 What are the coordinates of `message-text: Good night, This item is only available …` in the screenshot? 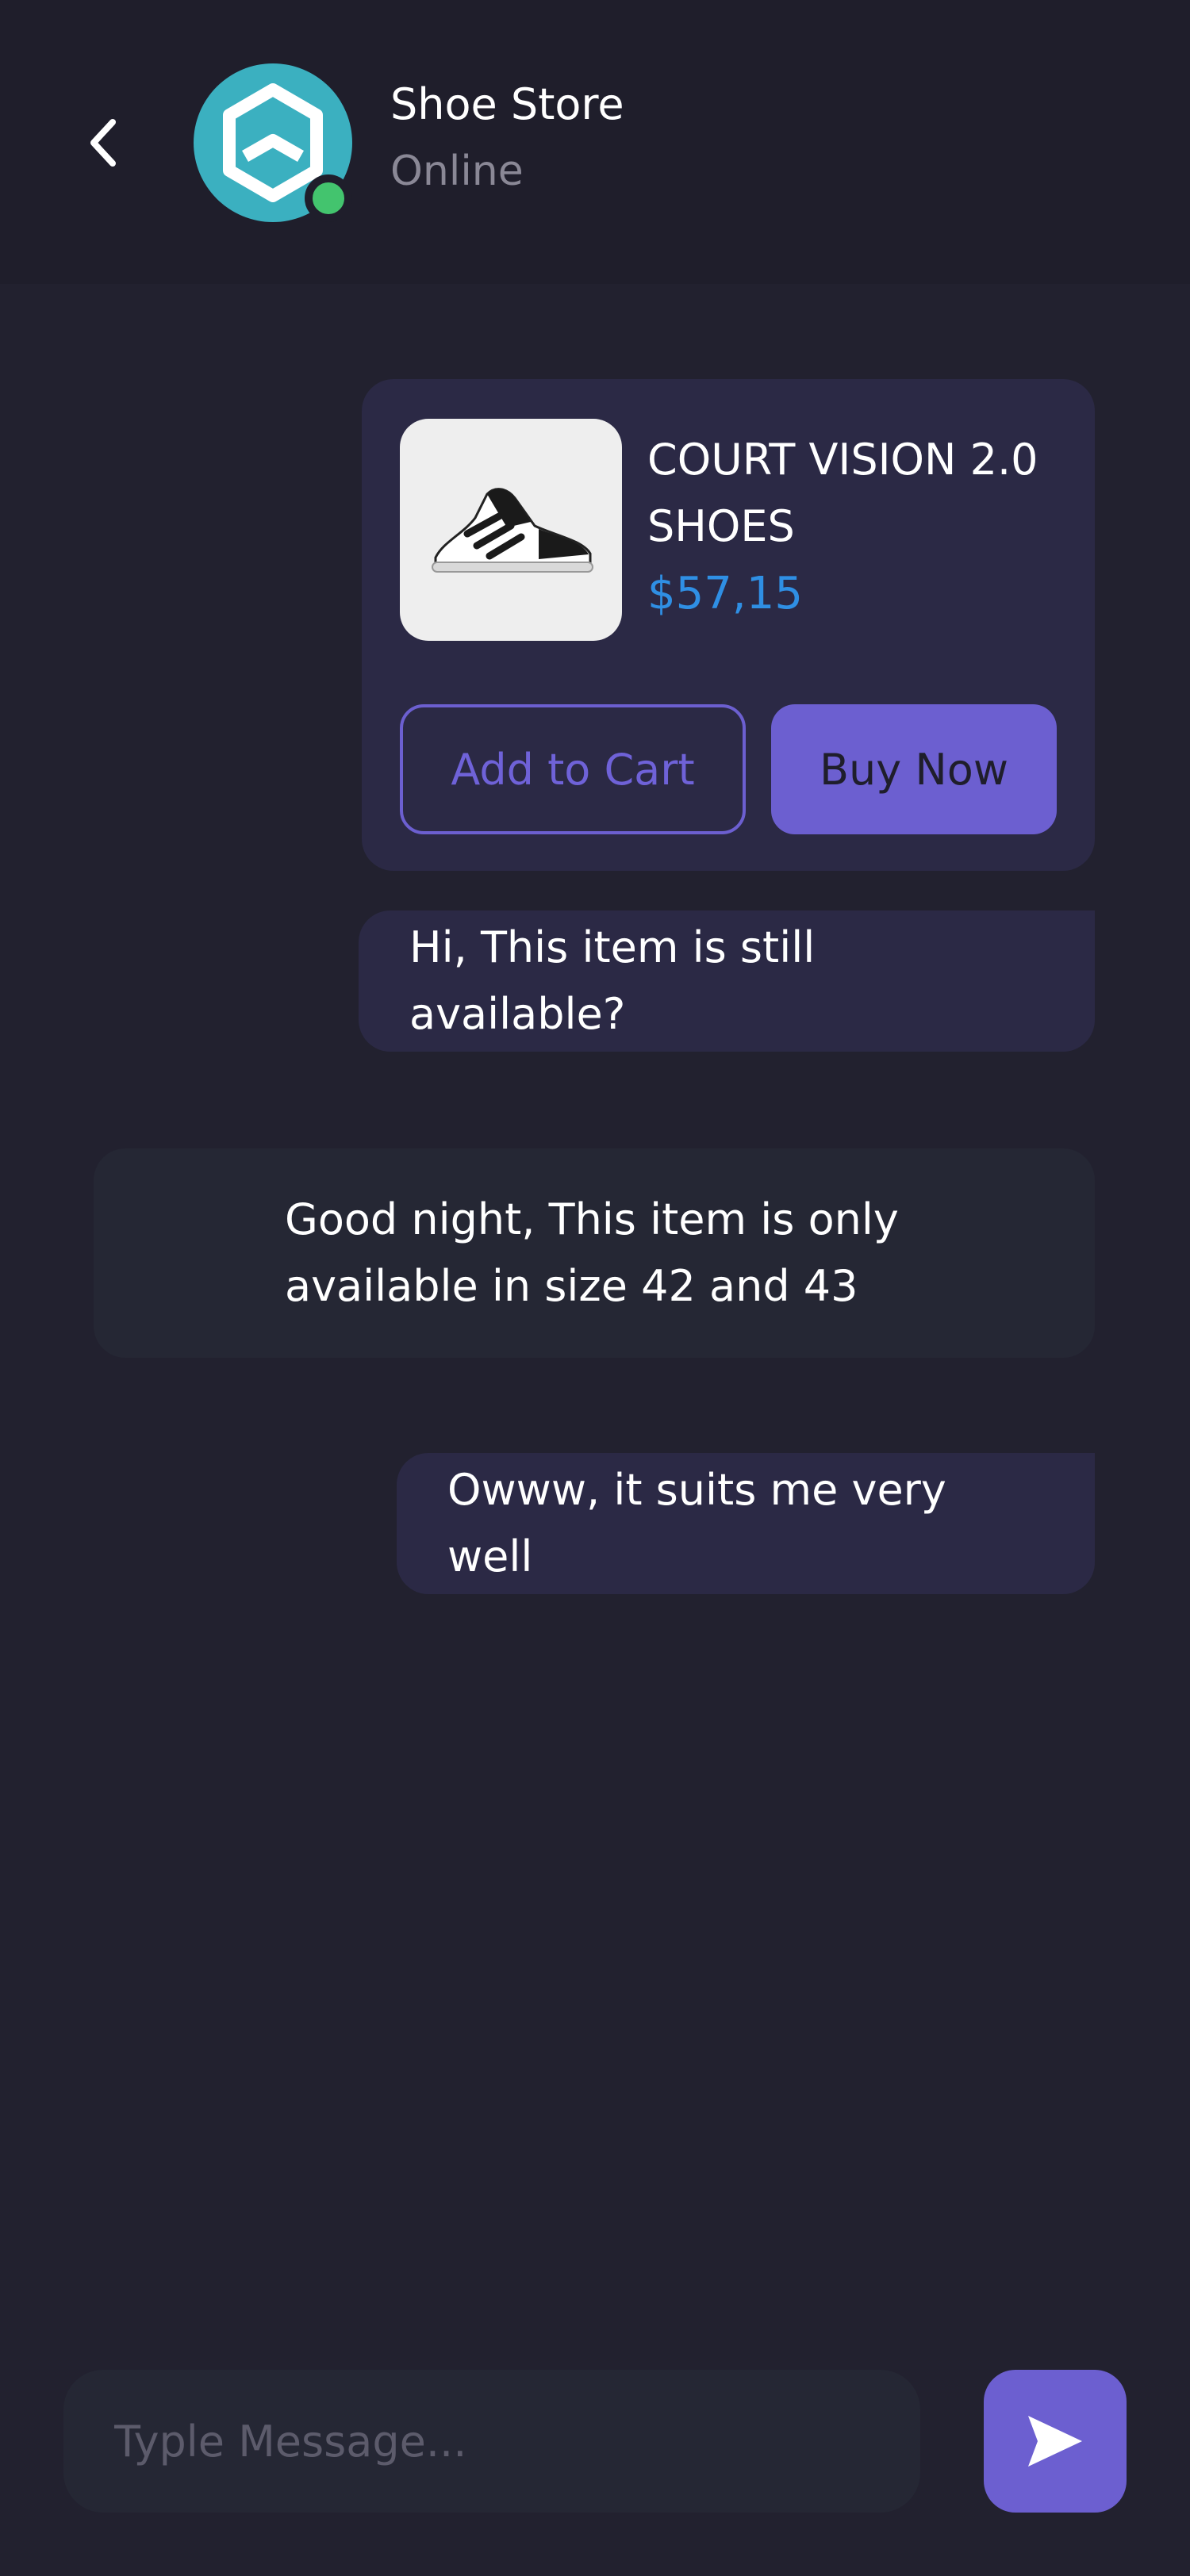 It's located at (592, 1253).